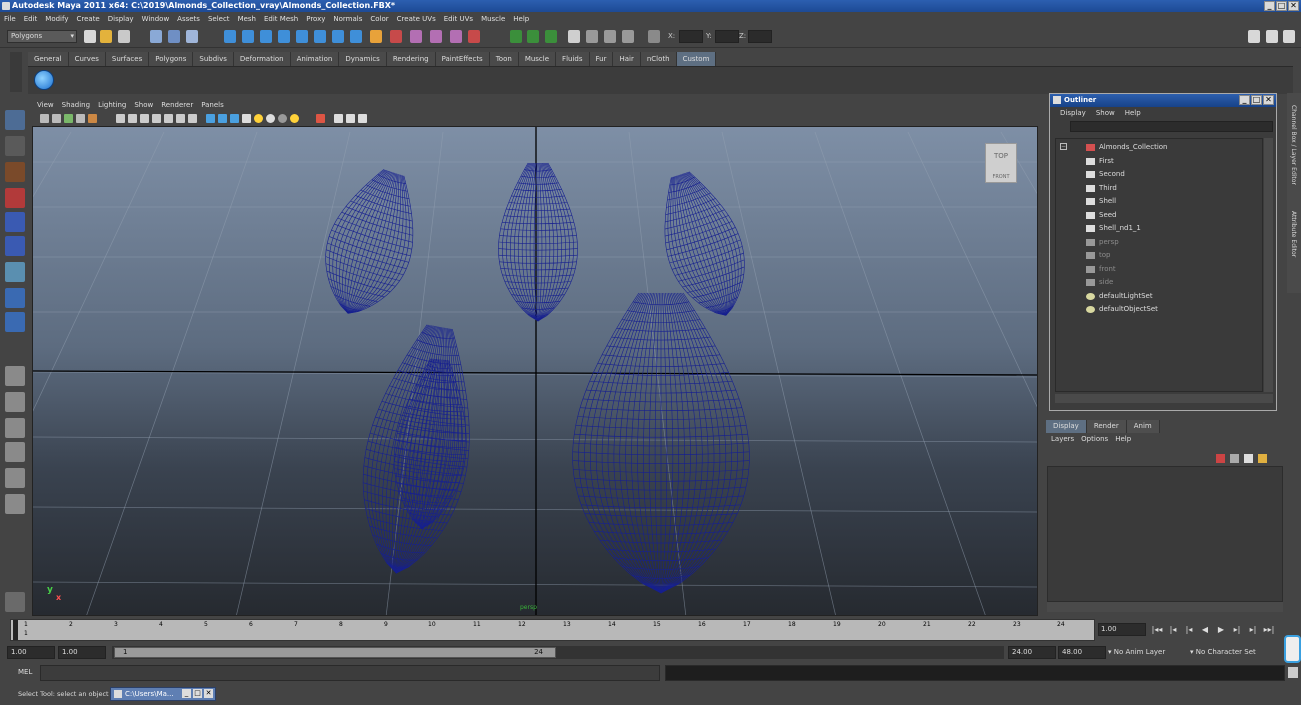 Image resolution: width=1301 pixels, height=705 pixels. What do you see at coordinates (180, 118) in the screenshot?
I see `safe-title-icon` at bounding box center [180, 118].